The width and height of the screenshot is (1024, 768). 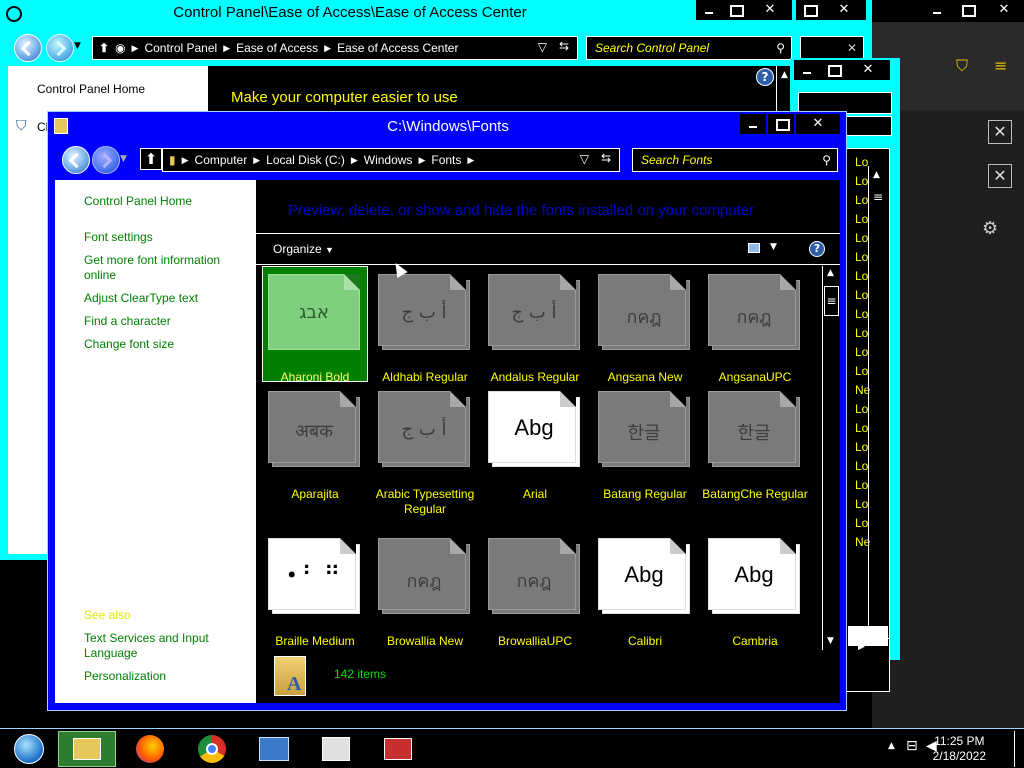 What do you see at coordinates (87, 749) in the screenshot?
I see `taskbar-explorer` at bounding box center [87, 749].